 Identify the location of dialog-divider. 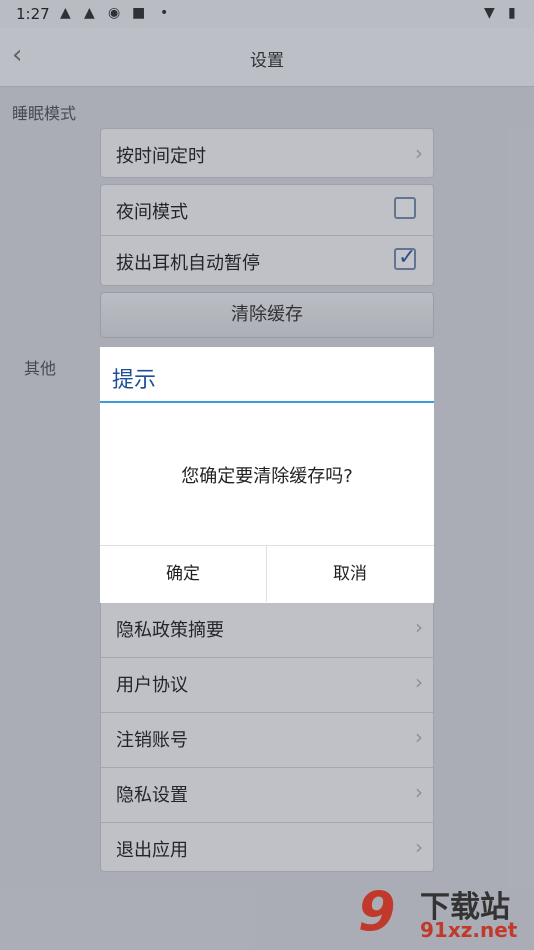
(267, 402).